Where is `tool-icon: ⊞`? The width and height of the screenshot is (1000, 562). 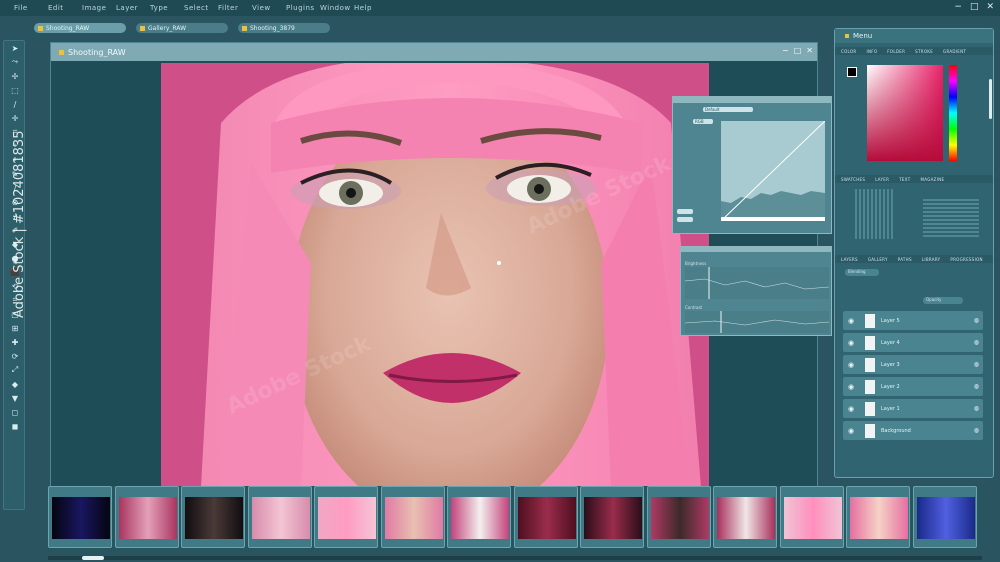 tool-icon: ⊞ is located at coordinates (15, 328).